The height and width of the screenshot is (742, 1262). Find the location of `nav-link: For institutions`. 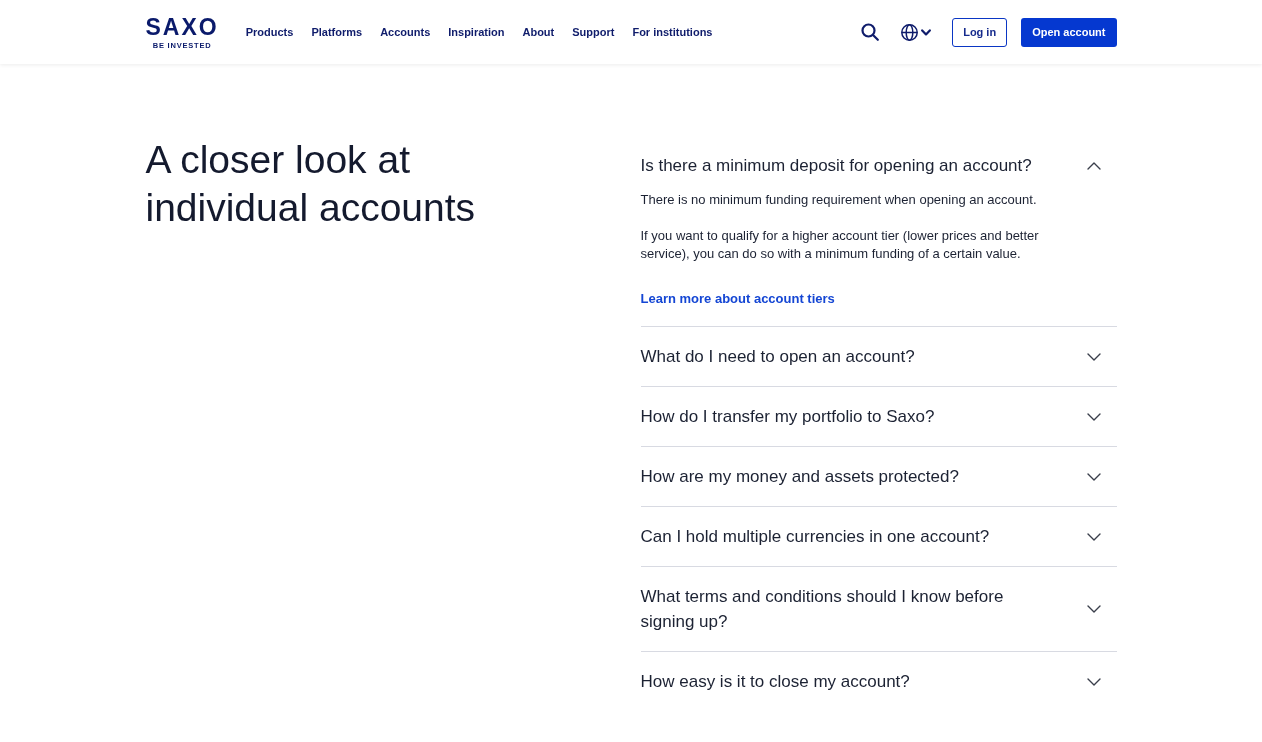

nav-link: For institutions is located at coordinates (672, 32).